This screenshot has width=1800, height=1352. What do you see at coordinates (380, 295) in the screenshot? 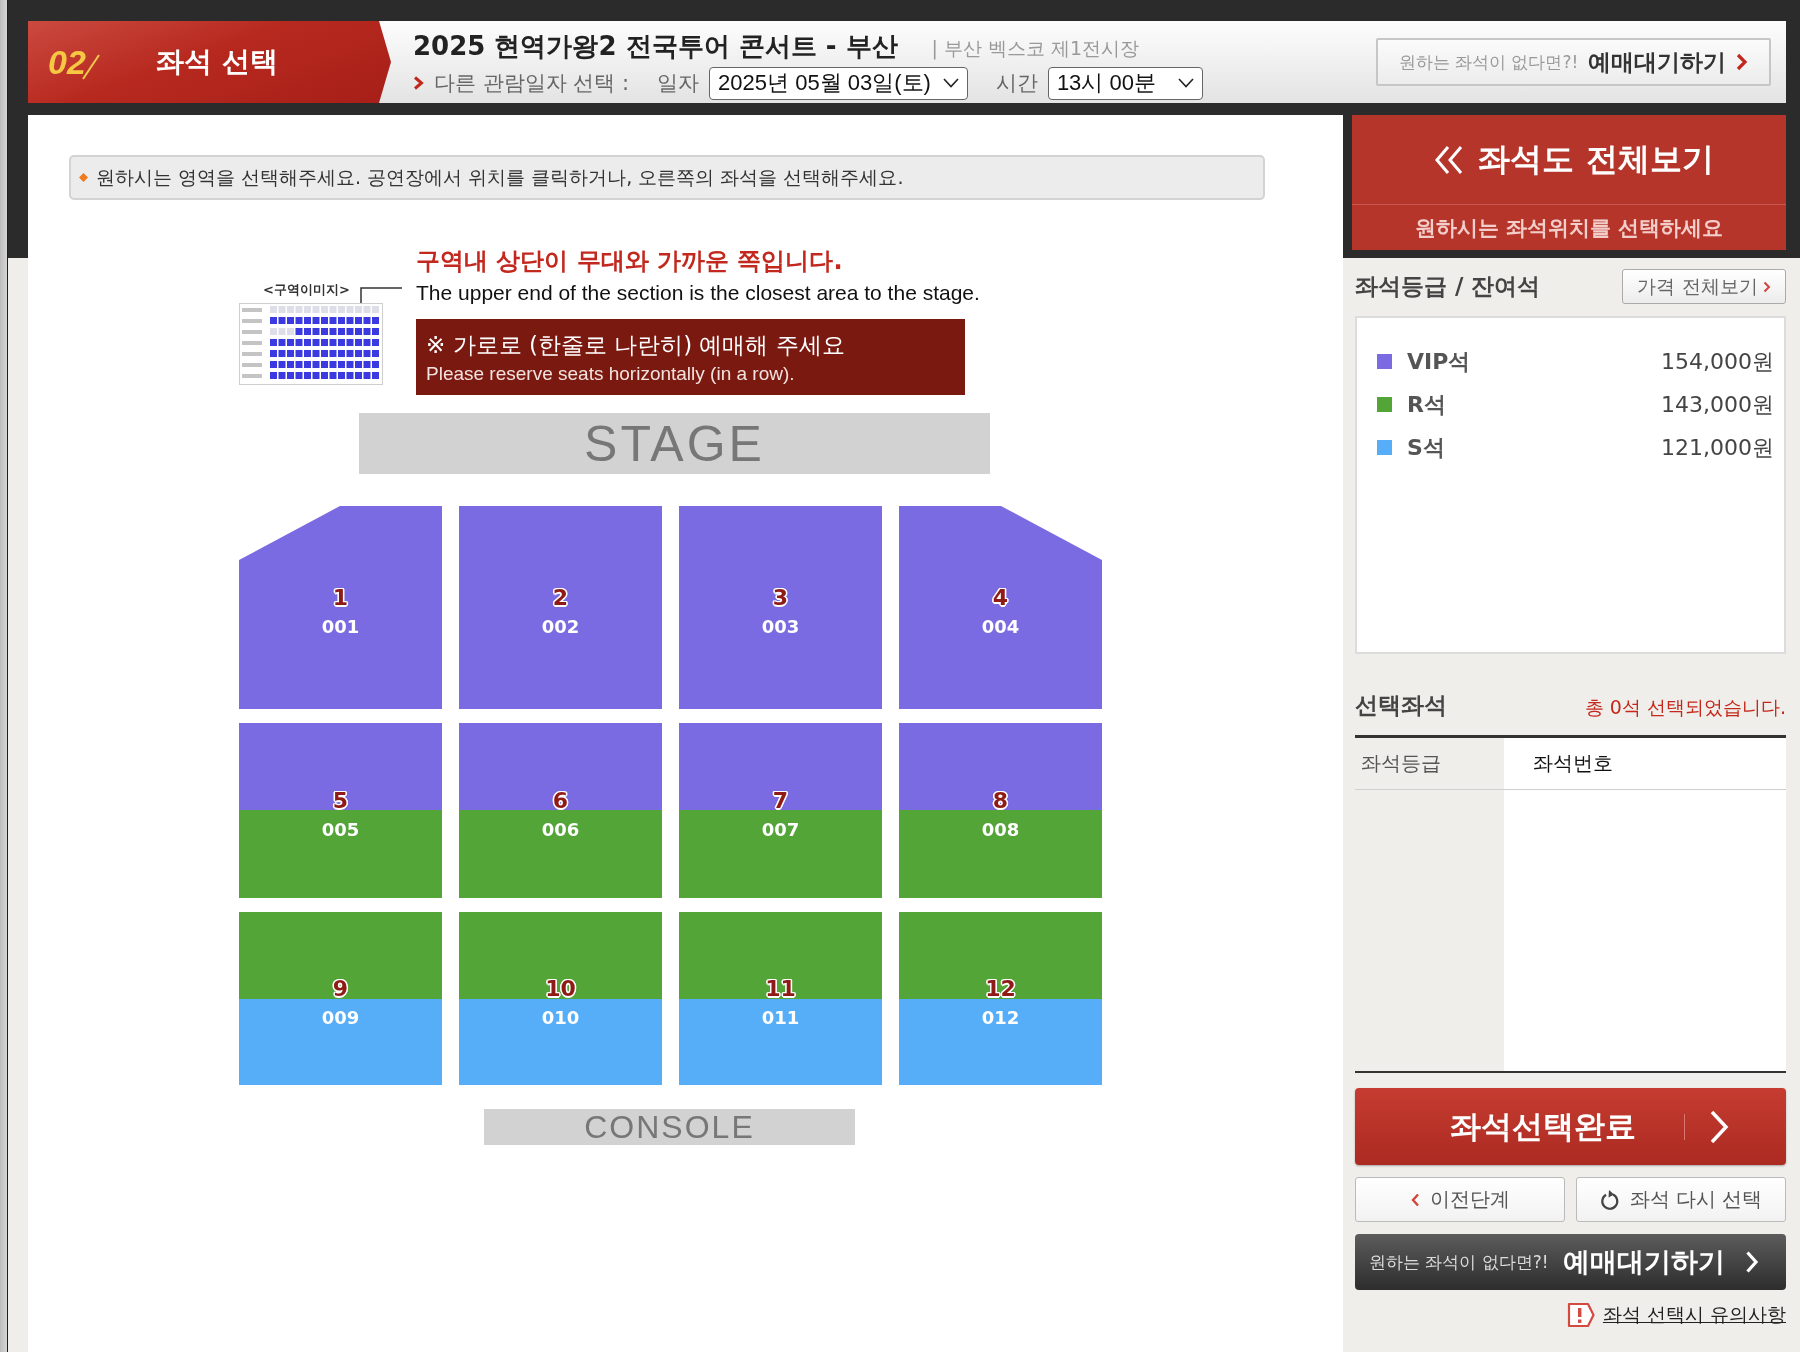
I see `leader-line` at bounding box center [380, 295].